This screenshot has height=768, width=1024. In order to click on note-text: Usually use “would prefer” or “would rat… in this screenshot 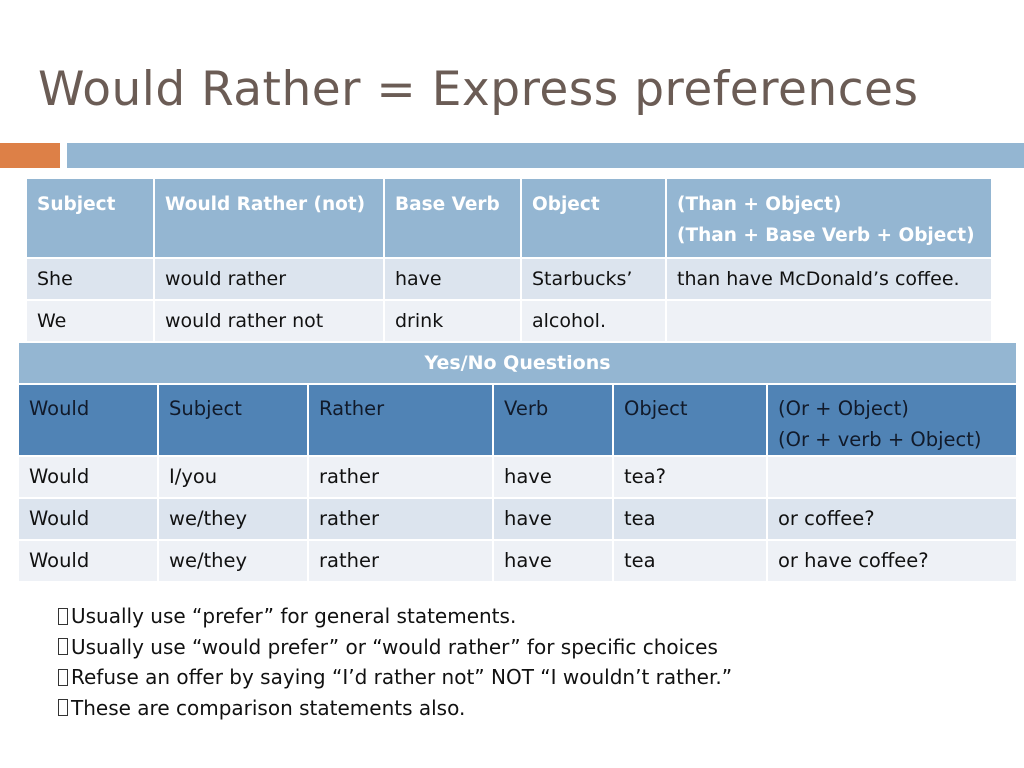, I will do `click(394, 646)`.